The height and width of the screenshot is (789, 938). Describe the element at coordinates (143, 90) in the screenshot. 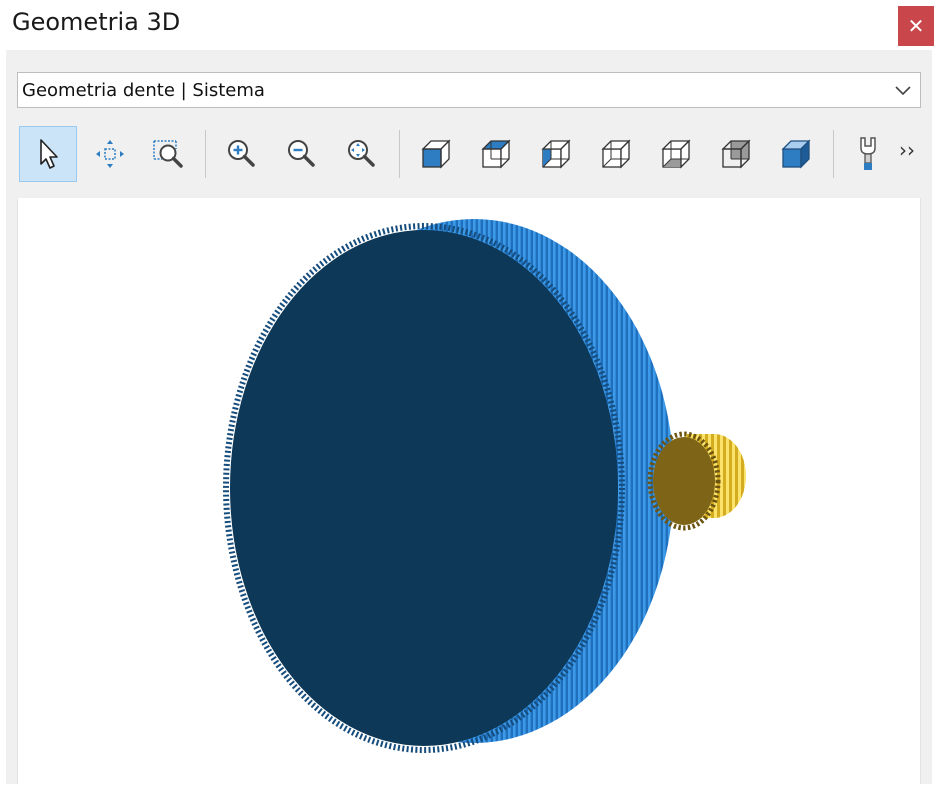

I see `geometry-selector-value: Geometria dente | Sistema` at that location.